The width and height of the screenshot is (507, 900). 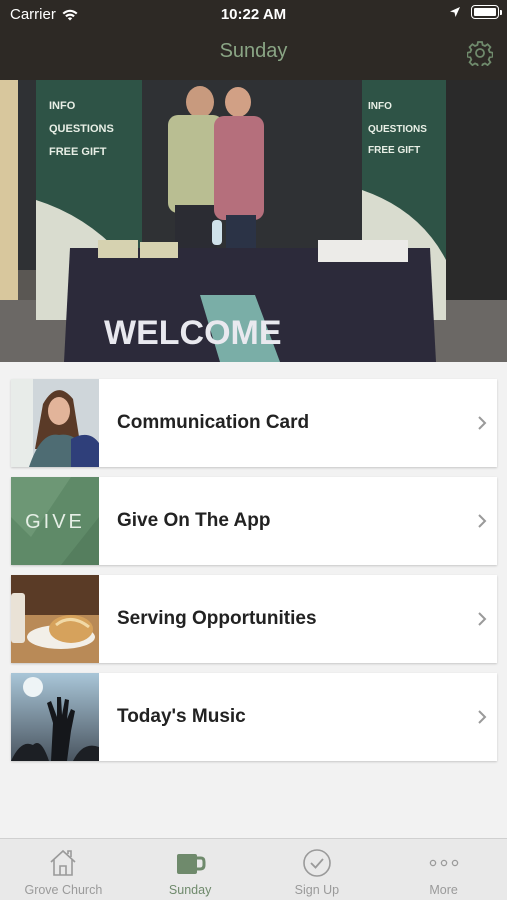 I want to click on banner-left-line-3: FREE GIFT, so click(x=78, y=152).